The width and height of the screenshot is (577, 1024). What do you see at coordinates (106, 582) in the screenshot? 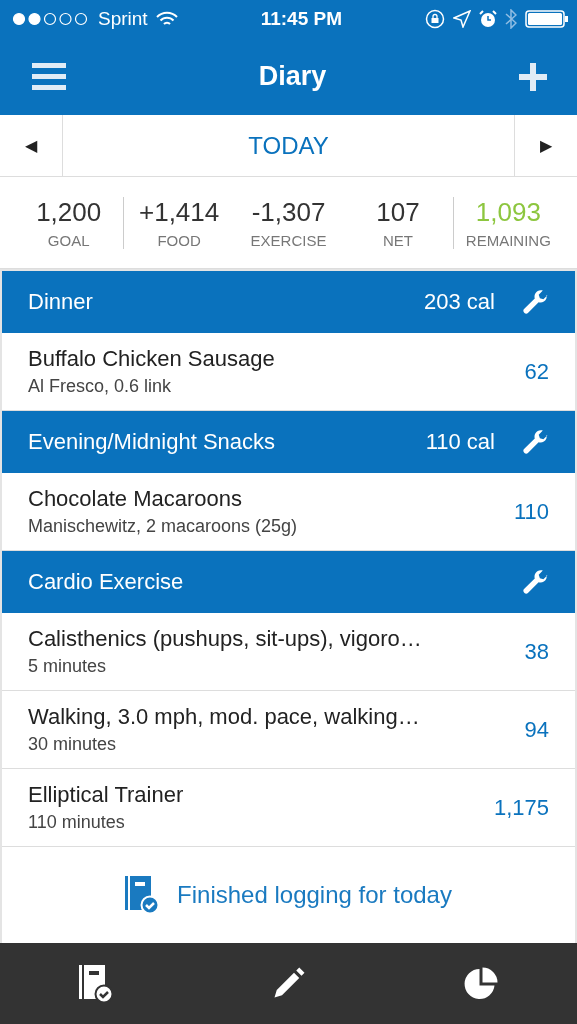
I see `section-title: Cardio Exercise` at bounding box center [106, 582].